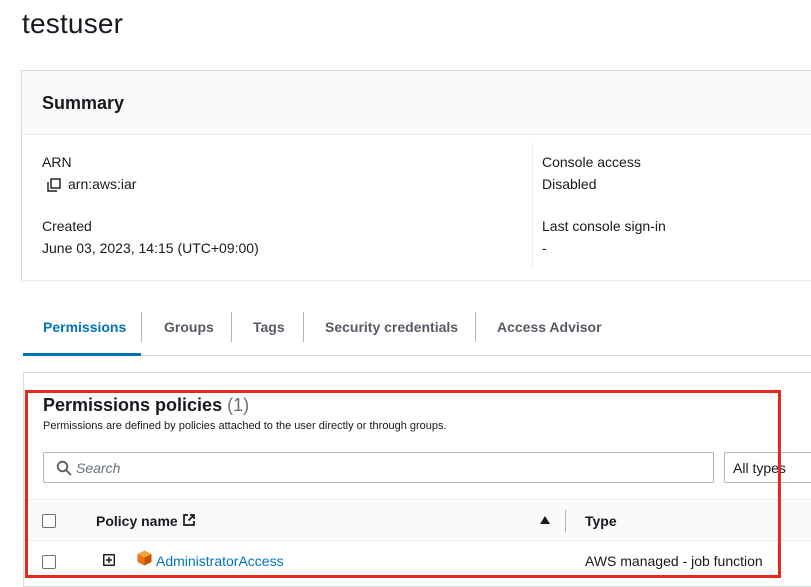 The height and width of the screenshot is (587, 811). Describe the element at coordinates (83, 103) in the screenshot. I see `summary-title: Summary` at that location.